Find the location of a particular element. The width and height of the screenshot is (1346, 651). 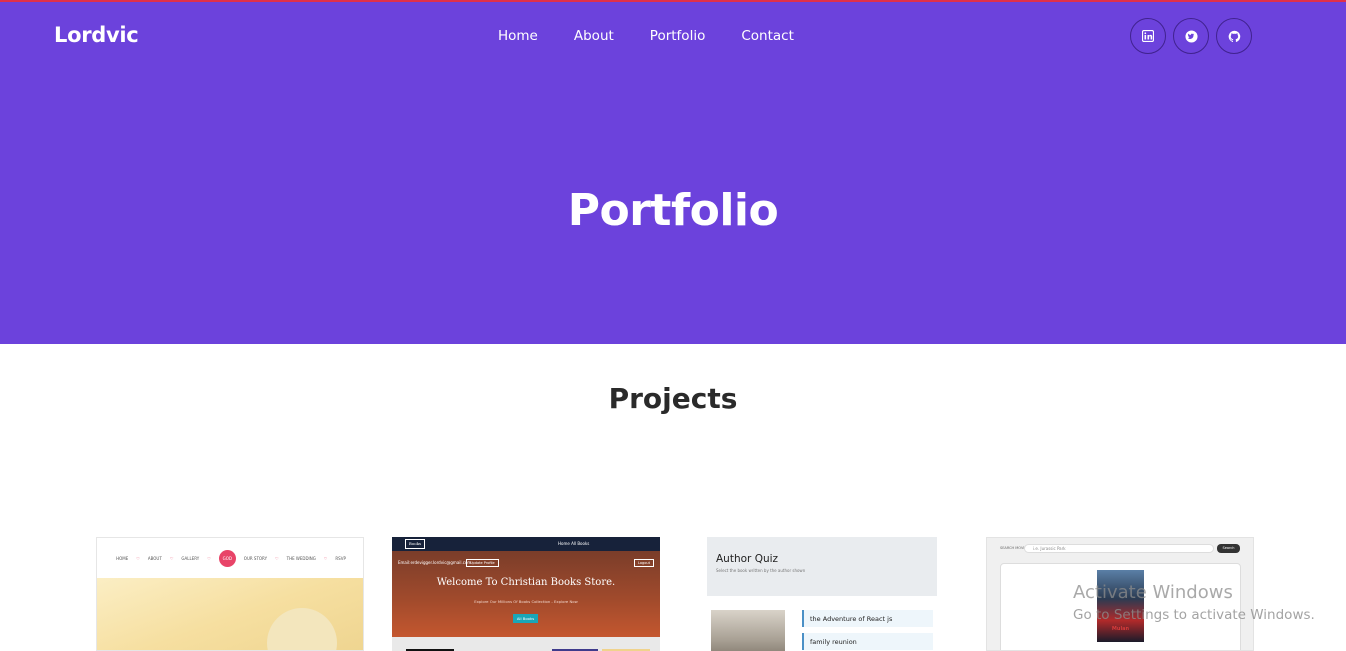

activate-windows-title: Activate Windows is located at coordinates (1153, 592).